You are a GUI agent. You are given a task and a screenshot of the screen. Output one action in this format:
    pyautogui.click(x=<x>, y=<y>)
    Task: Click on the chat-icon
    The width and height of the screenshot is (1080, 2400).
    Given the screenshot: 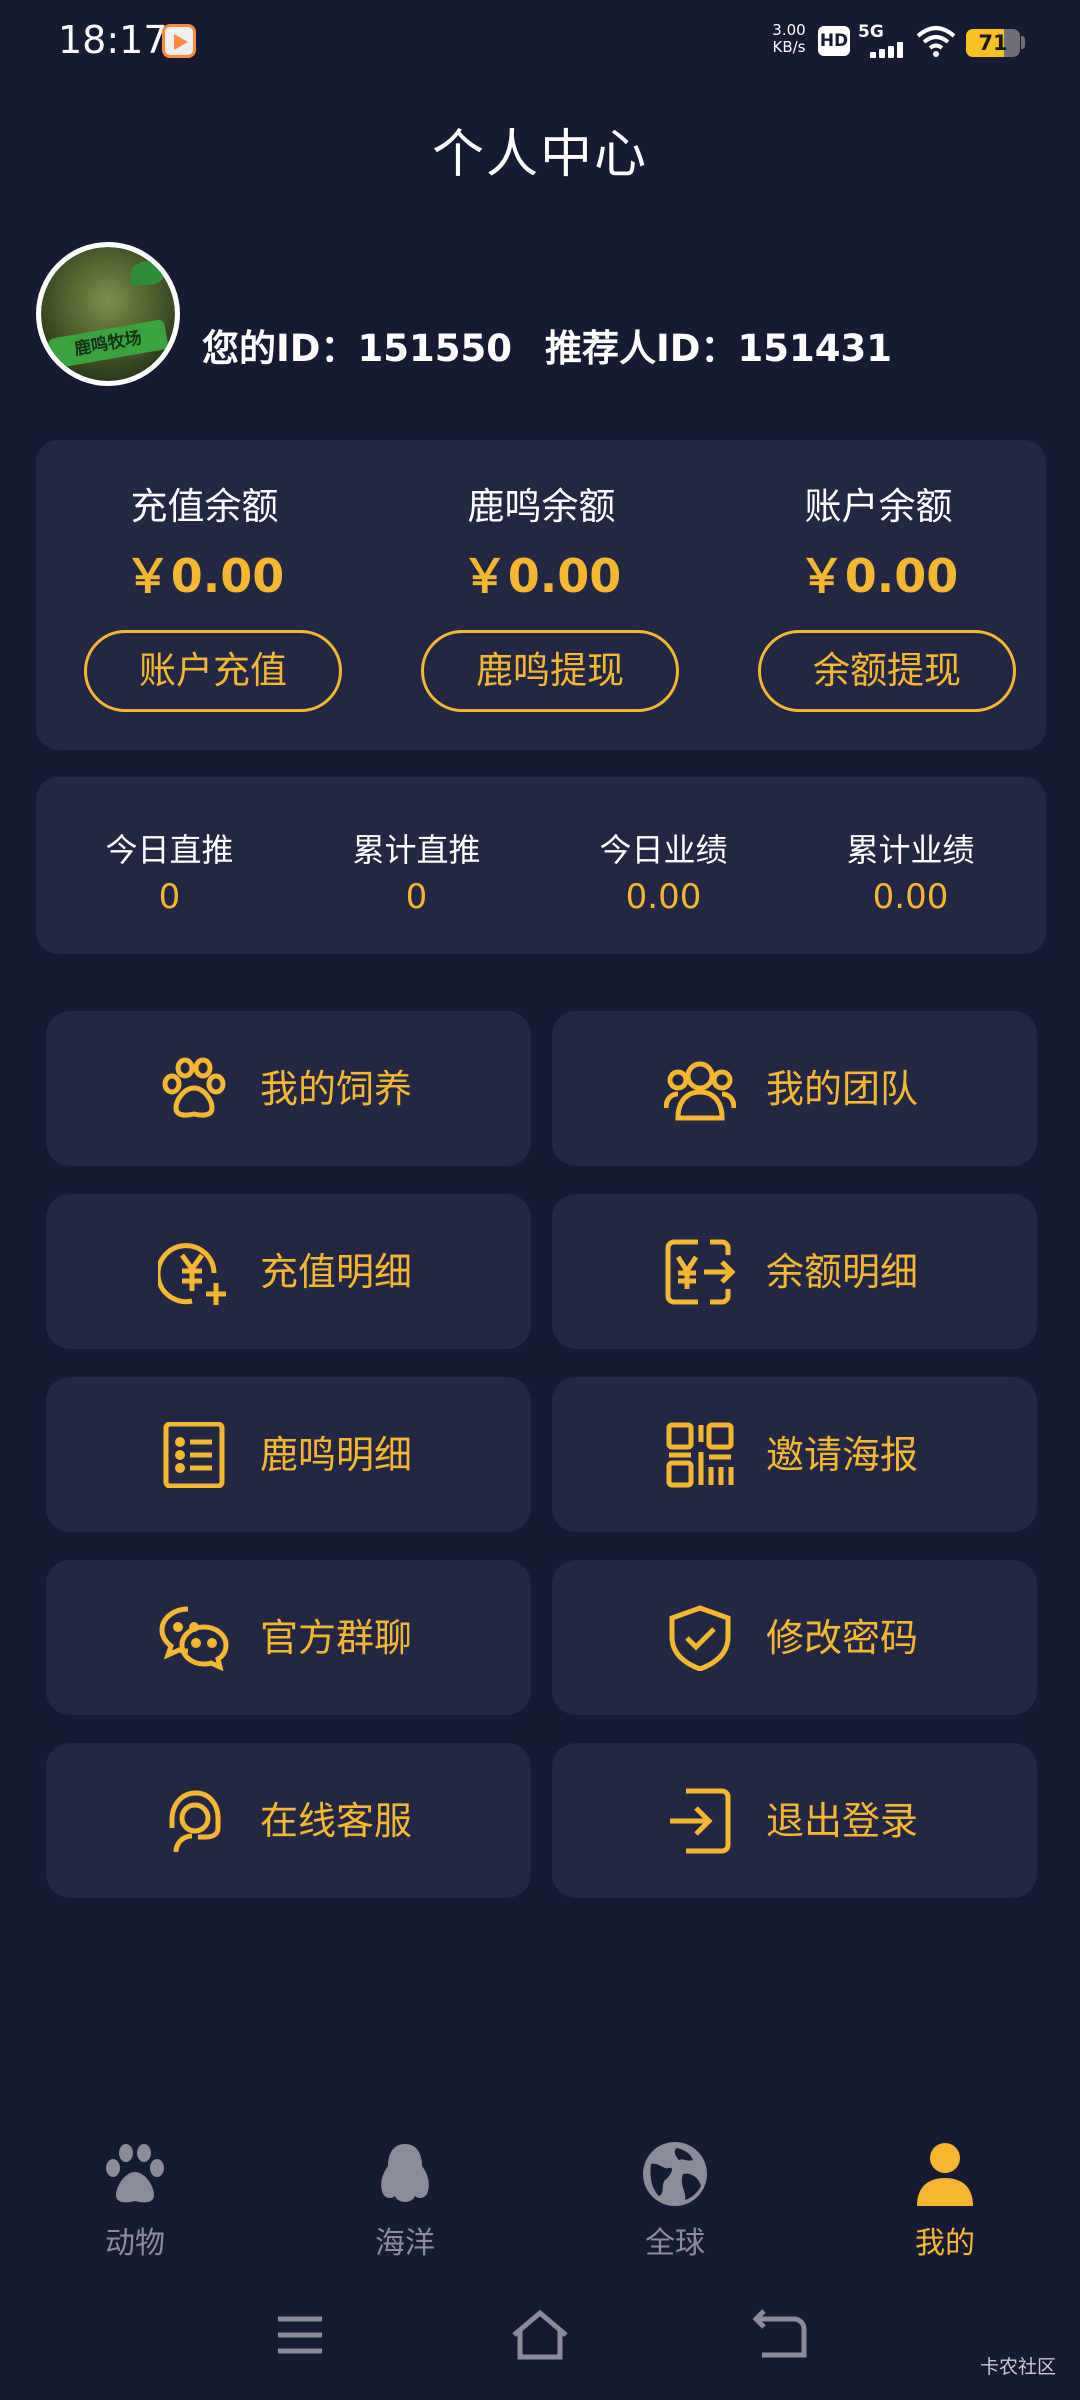 What is the action you would take?
    pyautogui.click(x=194, y=1638)
    